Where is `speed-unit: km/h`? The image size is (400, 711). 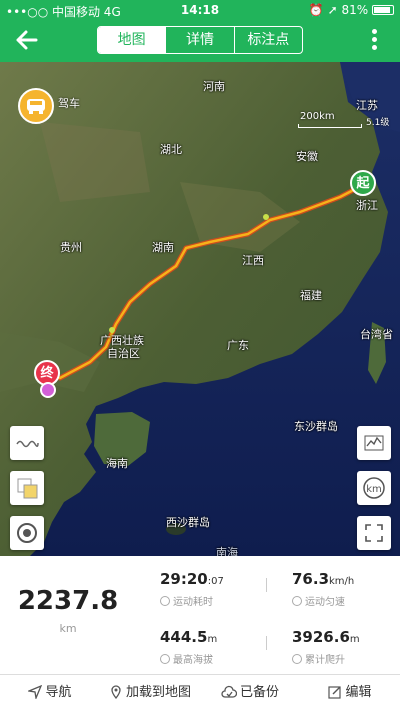 speed-unit: km/h is located at coordinates (342, 581).